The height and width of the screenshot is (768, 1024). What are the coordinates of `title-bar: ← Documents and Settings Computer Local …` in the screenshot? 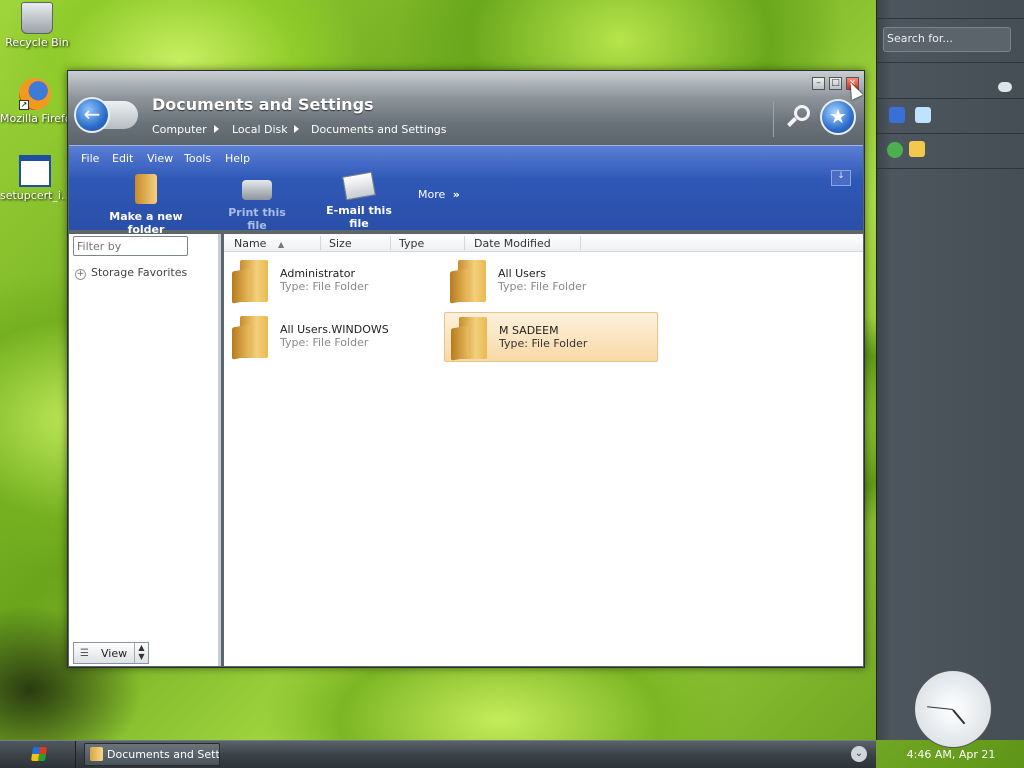 It's located at (466, 108).